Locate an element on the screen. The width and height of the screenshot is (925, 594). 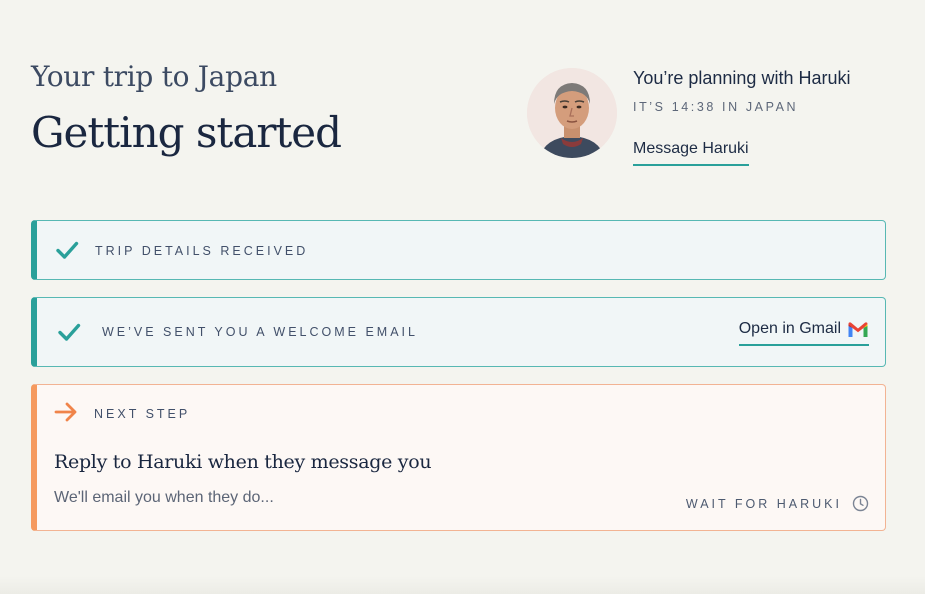
wait-label: WAIT FOR HARUKI is located at coordinates (763, 503).